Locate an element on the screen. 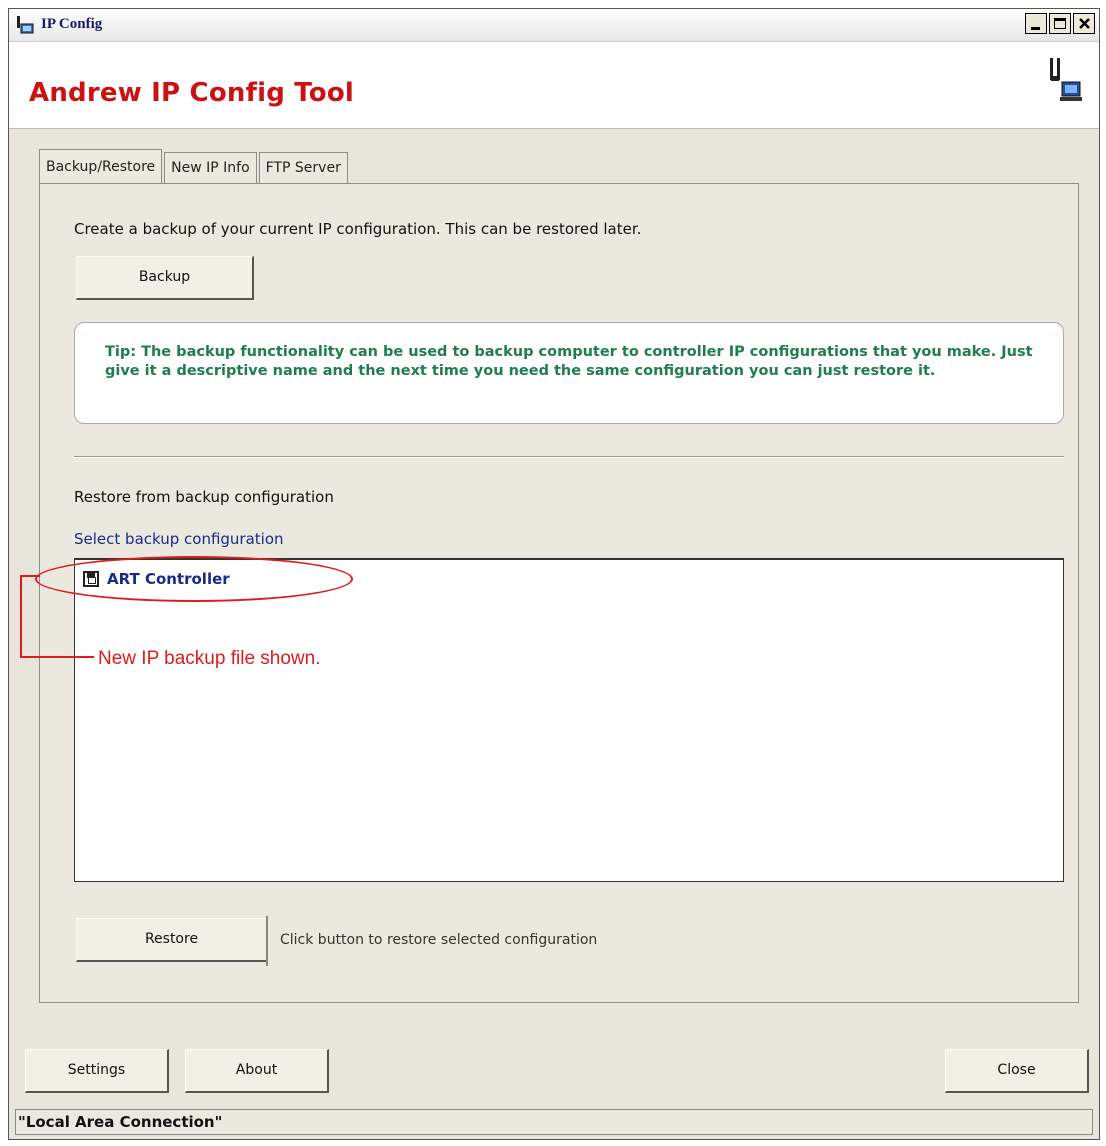 This screenshot has height=1146, width=1106. select-backup-label: Select backup configuration is located at coordinates (179, 539).